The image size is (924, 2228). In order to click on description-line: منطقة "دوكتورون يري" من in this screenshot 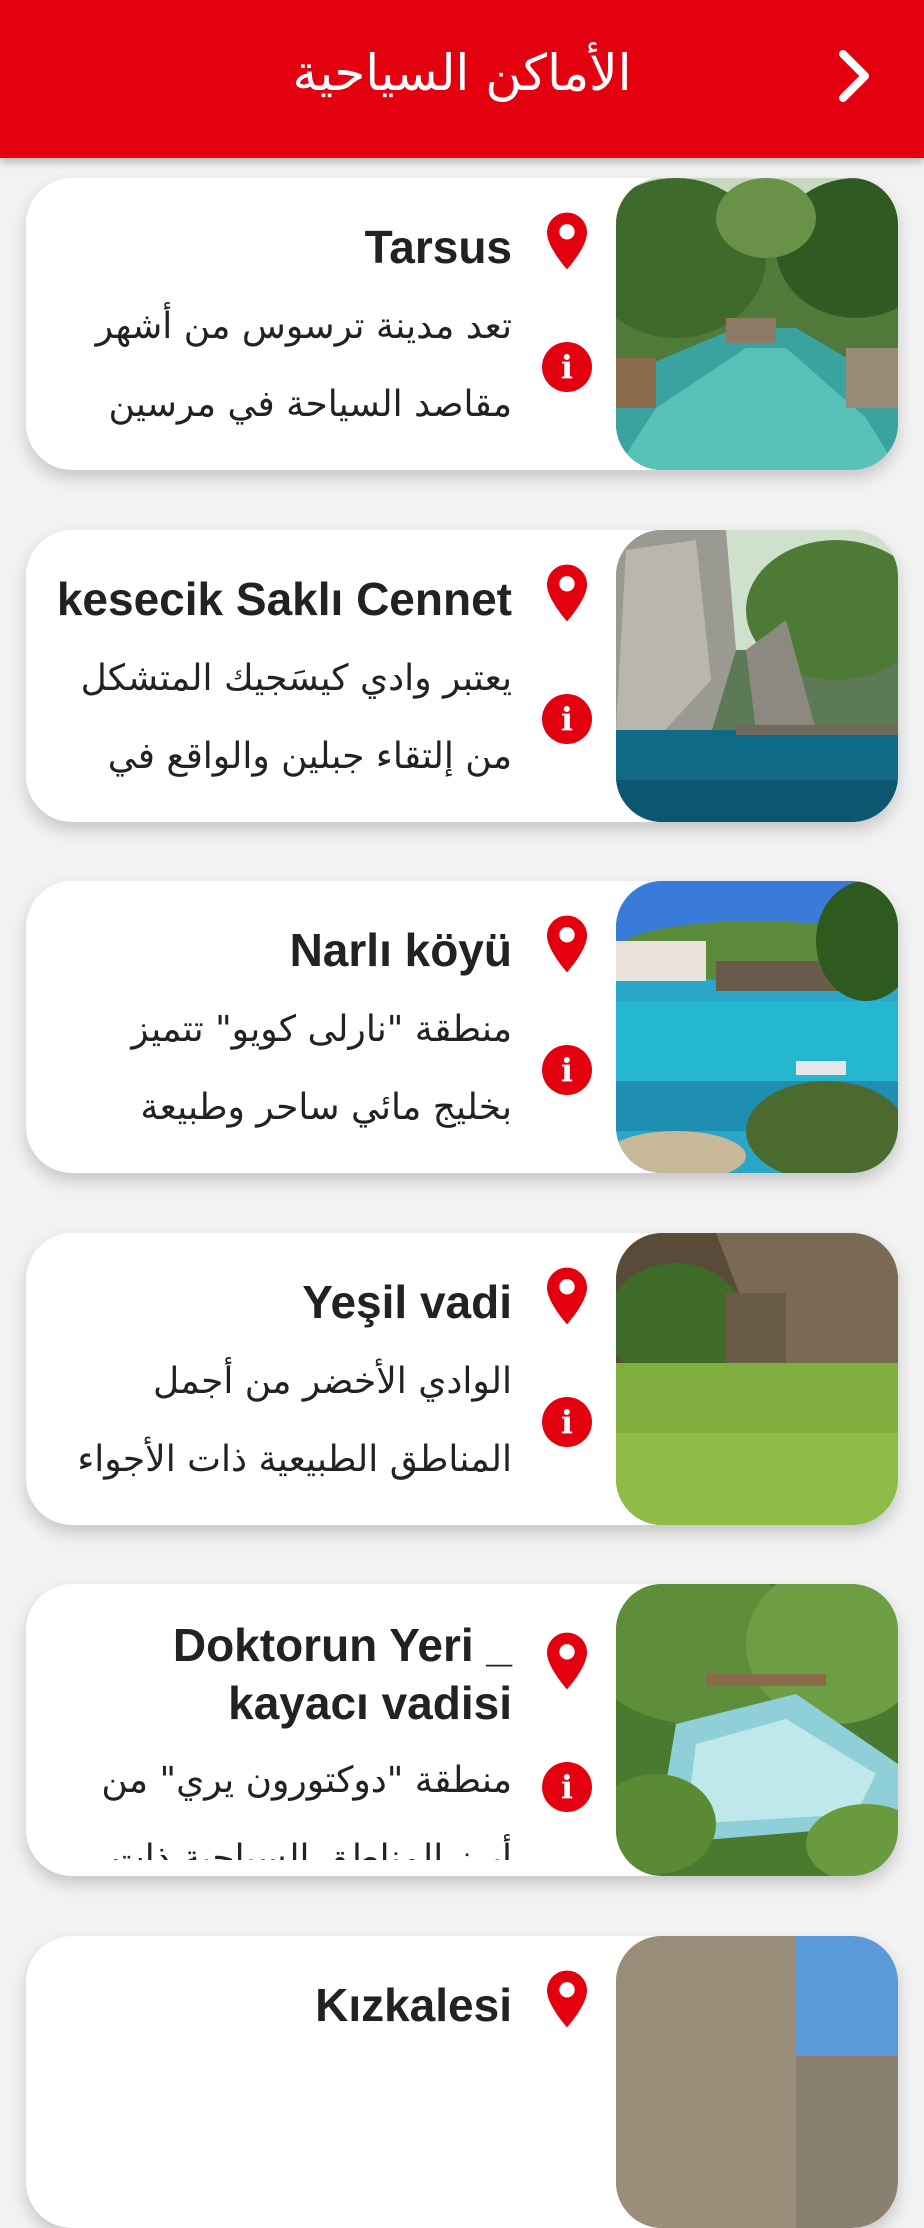, I will do `click(306, 1780)`.